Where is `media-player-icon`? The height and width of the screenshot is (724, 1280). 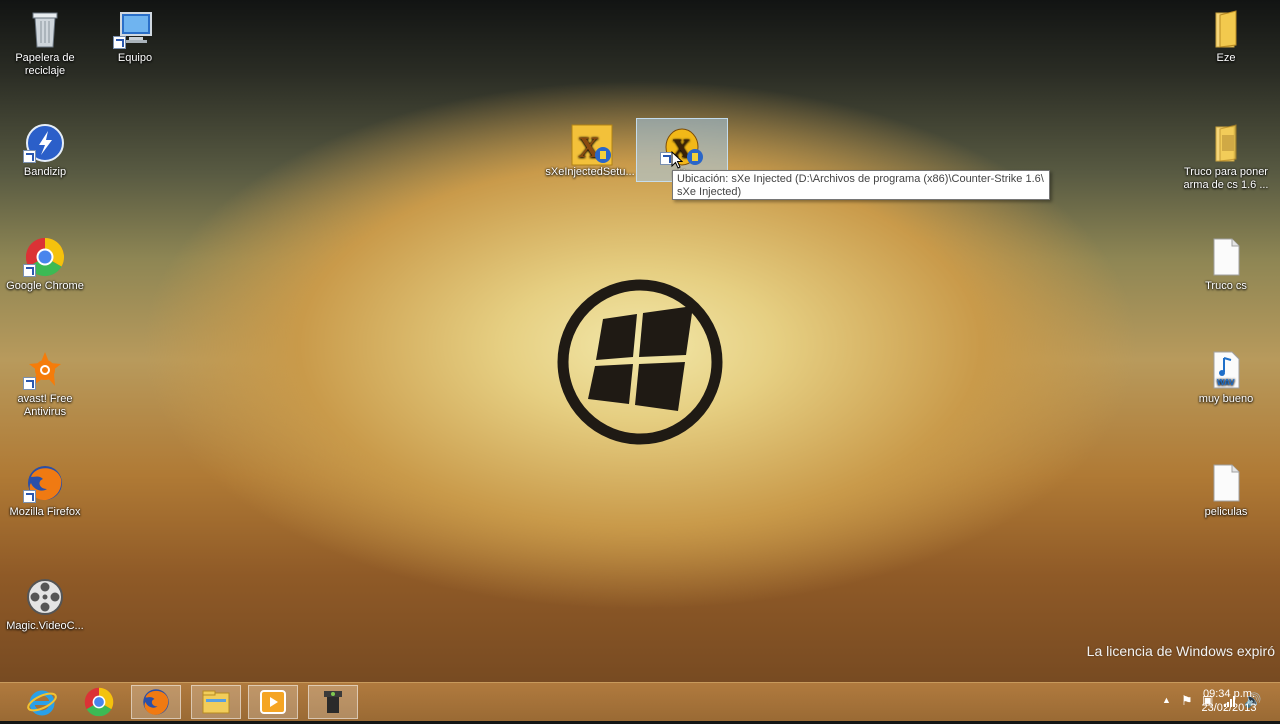 media-player-icon is located at coordinates (273, 702).